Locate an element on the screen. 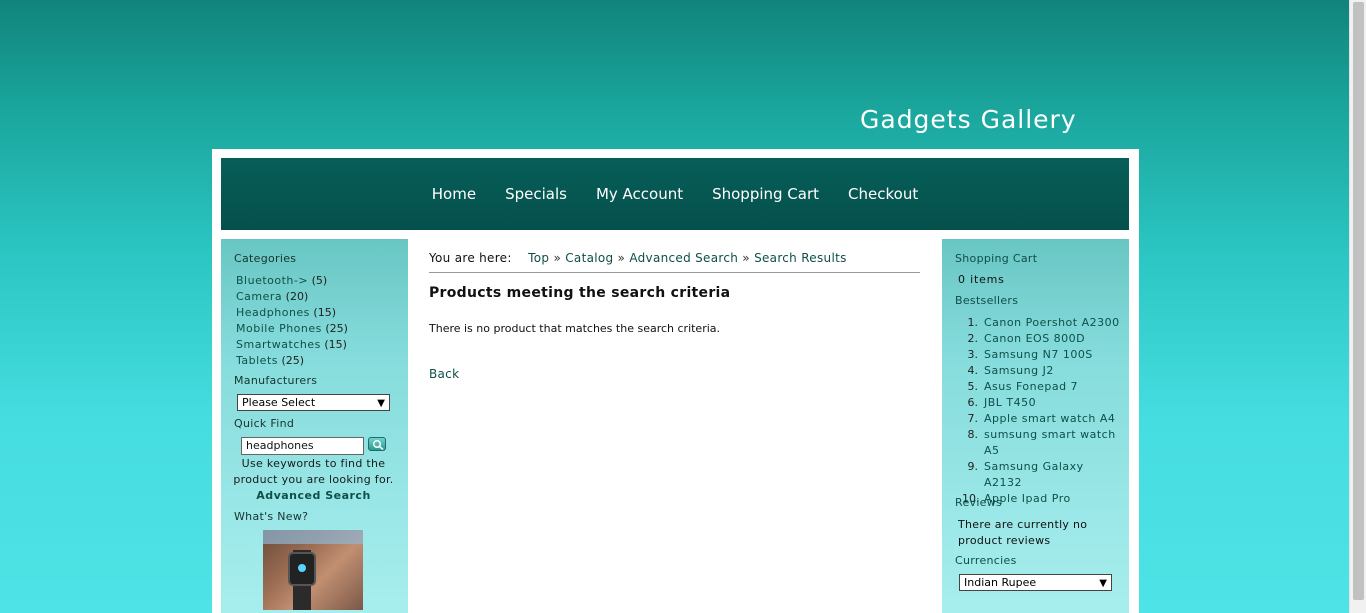 The height and width of the screenshot is (613, 1366). reviews-text: There are currently no product reviews is located at coordinates (1023, 532).